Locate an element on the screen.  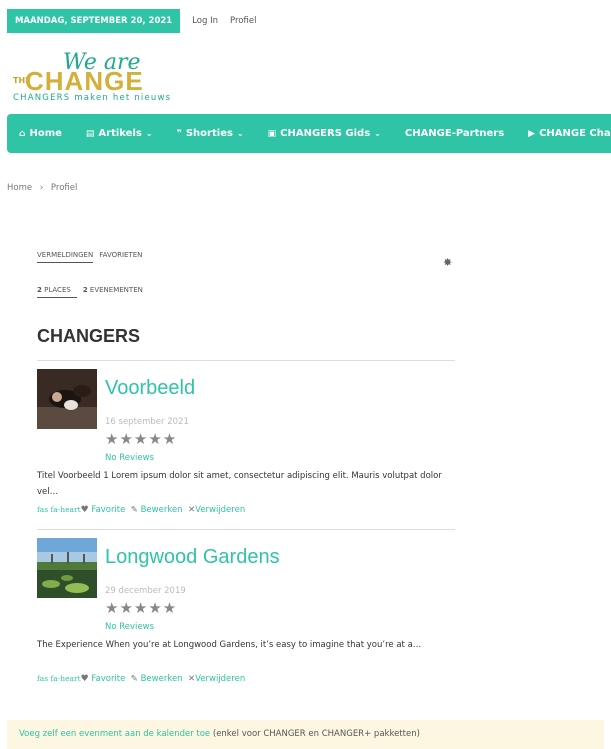
entry-title: Longwood Gardens is located at coordinates (192, 557).